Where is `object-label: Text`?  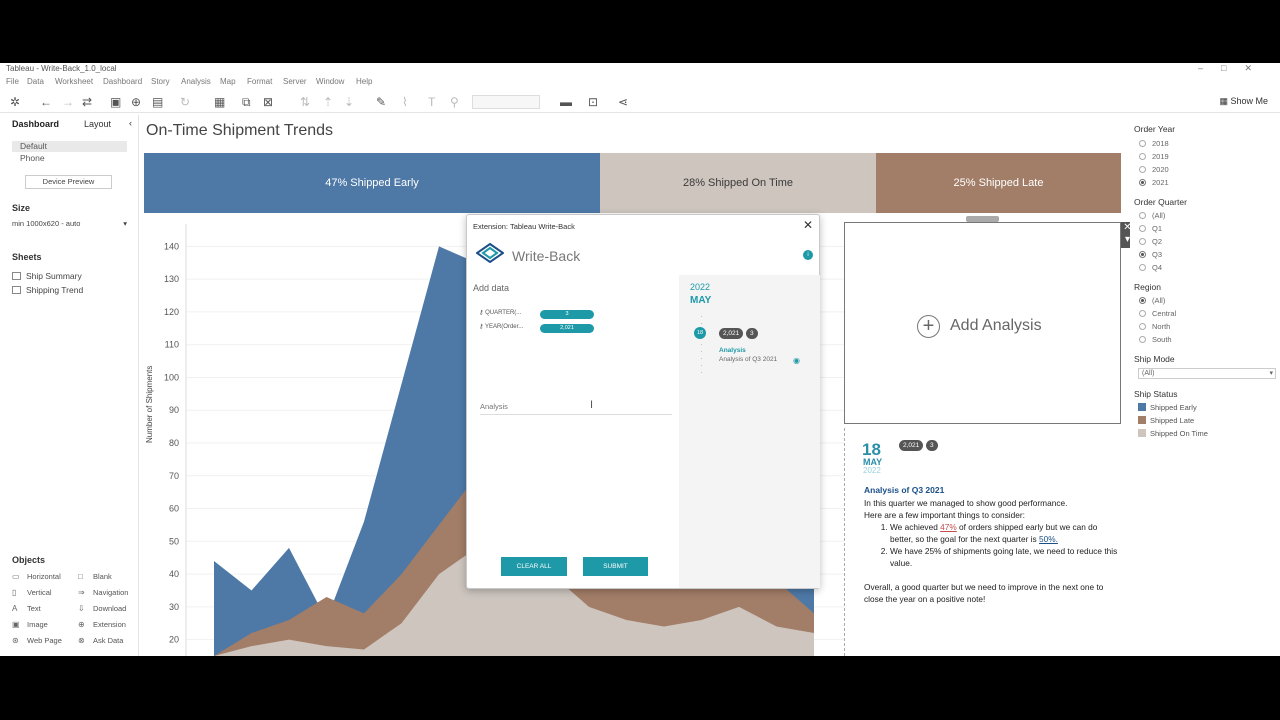 object-label: Text is located at coordinates (34, 608).